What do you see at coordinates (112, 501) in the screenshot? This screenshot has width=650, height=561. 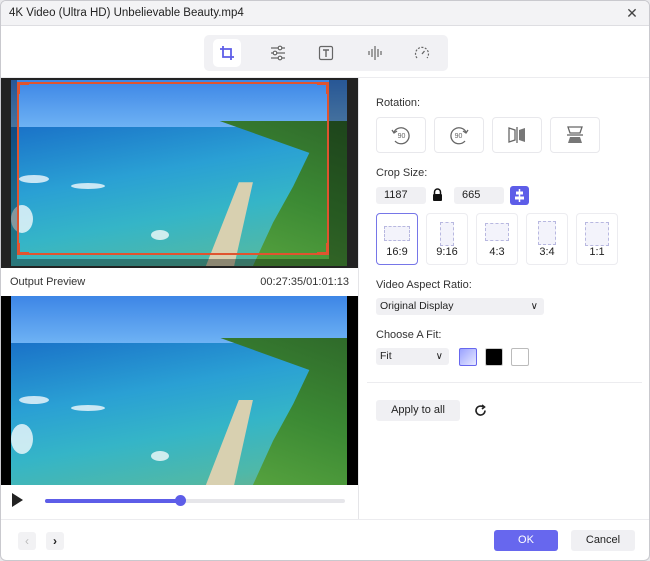 I see `progress-fill` at bounding box center [112, 501].